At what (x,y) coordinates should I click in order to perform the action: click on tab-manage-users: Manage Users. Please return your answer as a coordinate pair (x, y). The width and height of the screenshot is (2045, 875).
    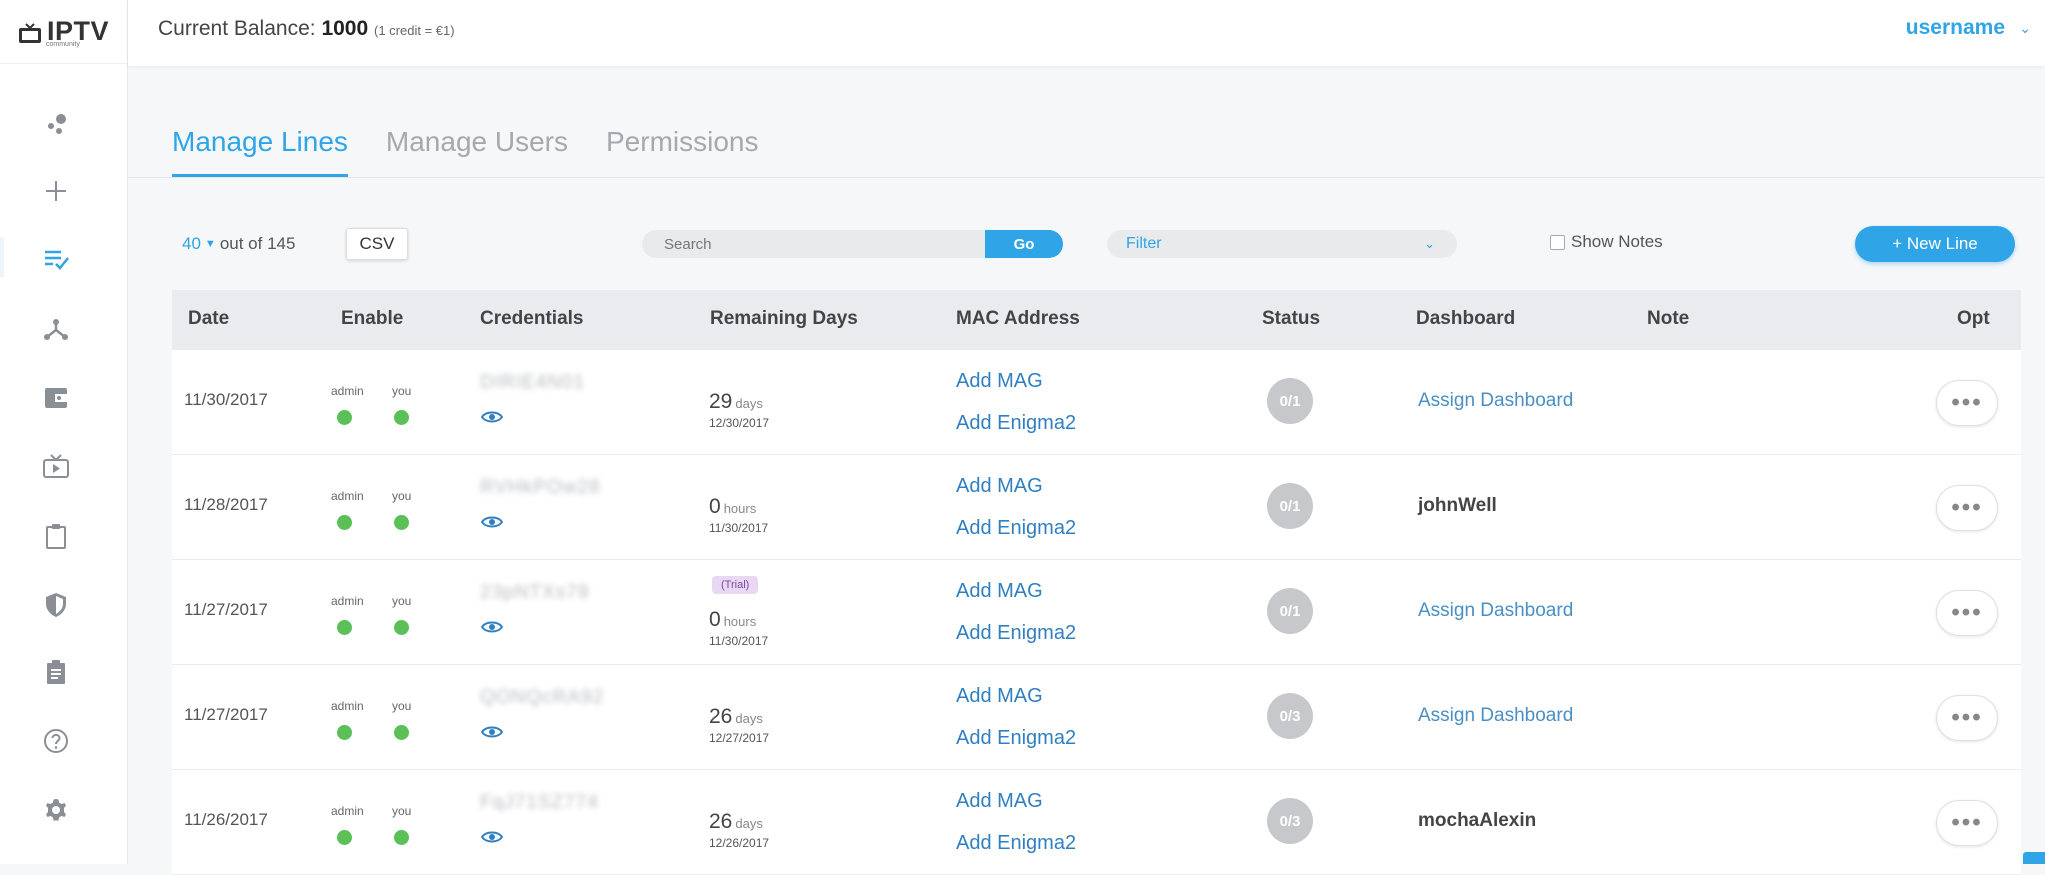
    Looking at the image, I should click on (477, 148).